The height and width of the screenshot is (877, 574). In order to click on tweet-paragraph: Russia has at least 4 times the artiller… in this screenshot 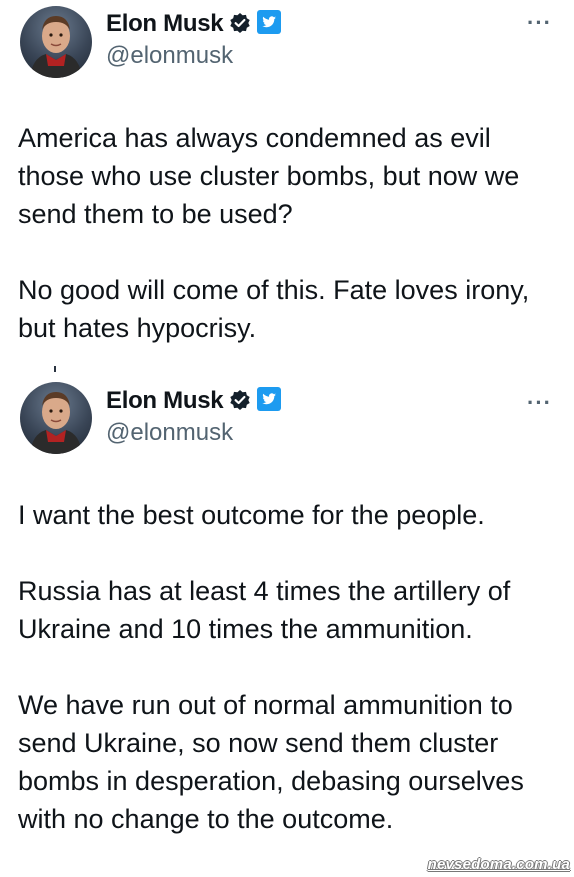, I will do `click(264, 610)`.